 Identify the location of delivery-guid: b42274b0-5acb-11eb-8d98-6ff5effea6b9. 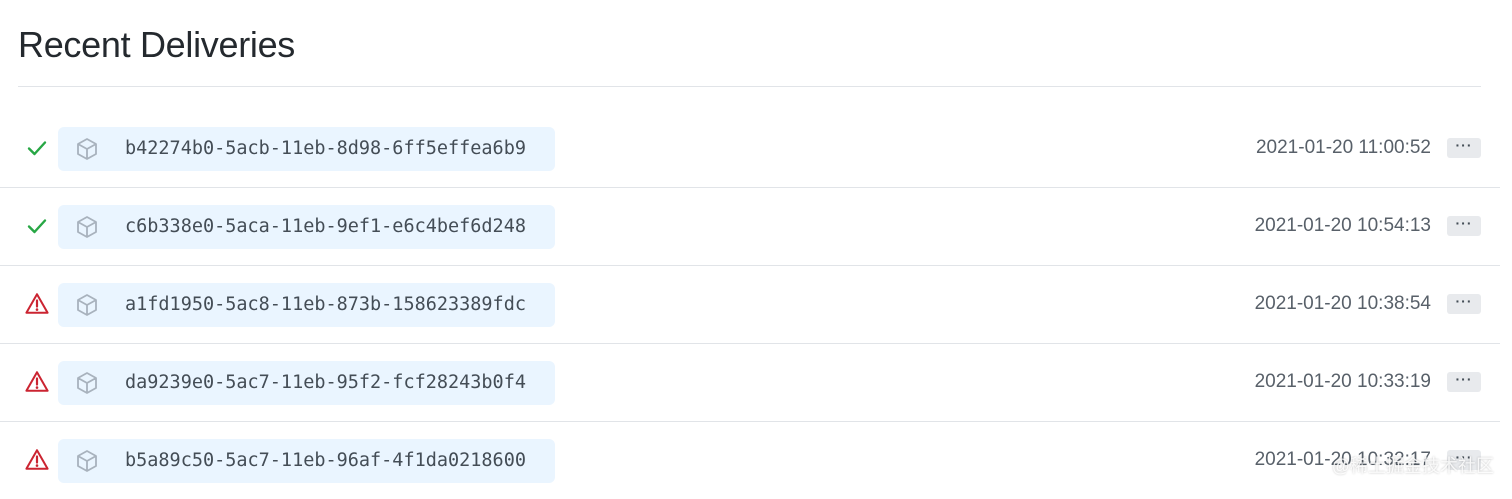
(325, 148).